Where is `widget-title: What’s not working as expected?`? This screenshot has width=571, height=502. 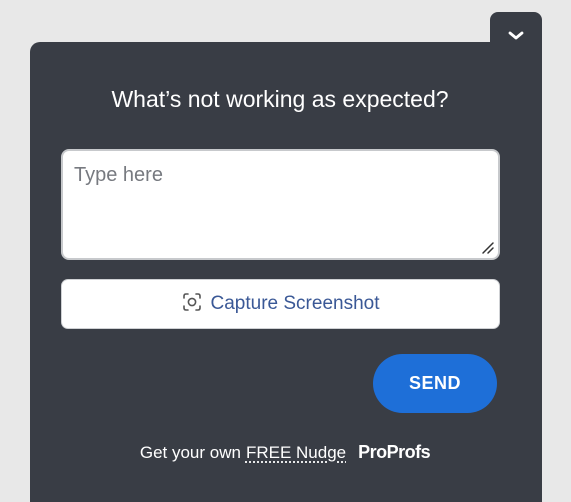
widget-title: What’s not working as expected? is located at coordinates (280, 99).